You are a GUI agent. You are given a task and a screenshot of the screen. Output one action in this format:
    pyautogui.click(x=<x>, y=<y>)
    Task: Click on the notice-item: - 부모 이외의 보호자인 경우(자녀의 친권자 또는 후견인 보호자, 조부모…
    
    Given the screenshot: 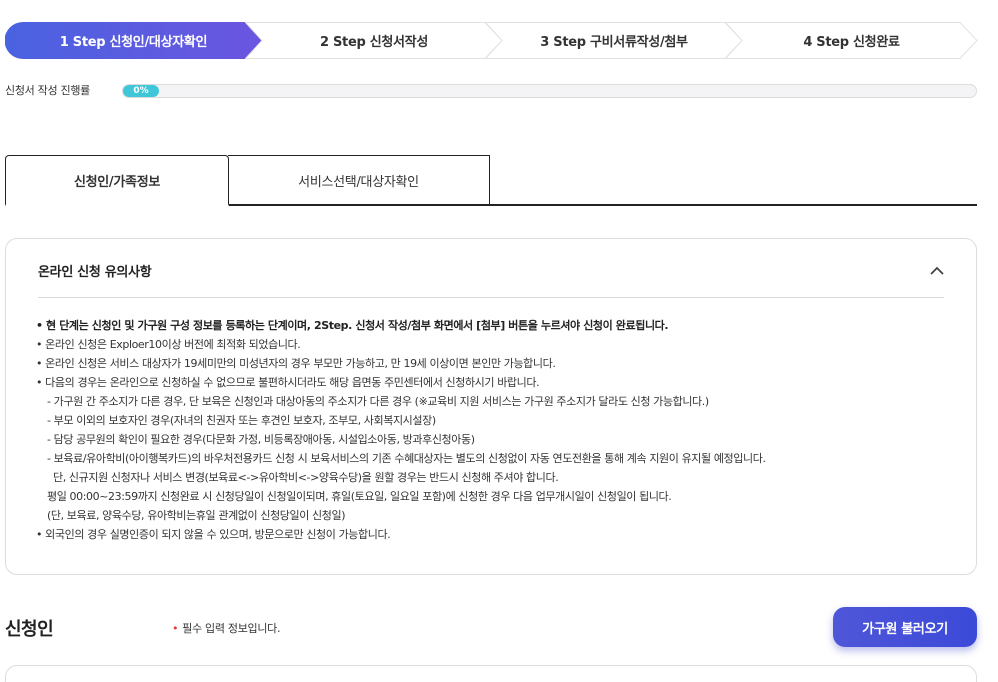 What is the action you would take?
    pyautogui.click(x=241, y=420)
    